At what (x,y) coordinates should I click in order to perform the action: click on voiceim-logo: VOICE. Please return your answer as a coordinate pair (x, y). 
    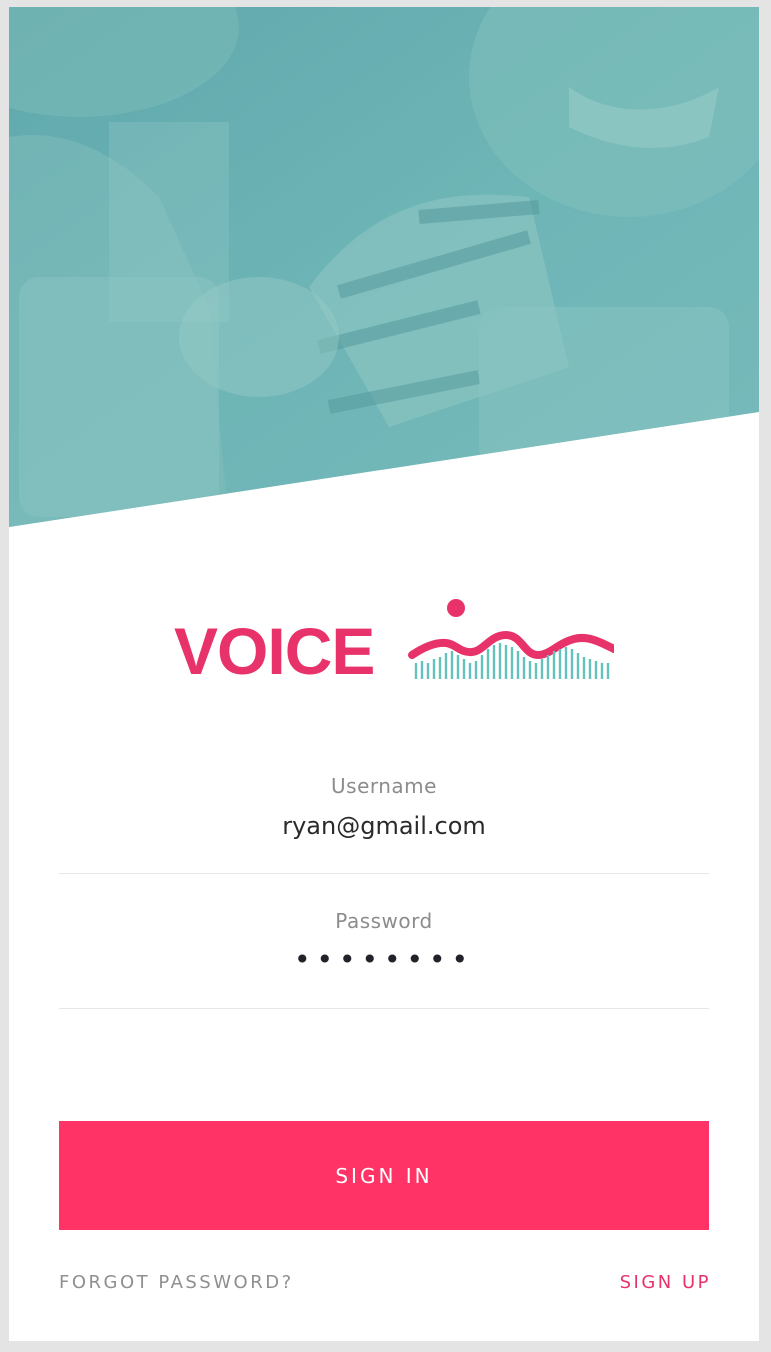
    Looking at the image, I should click on (394, 642).